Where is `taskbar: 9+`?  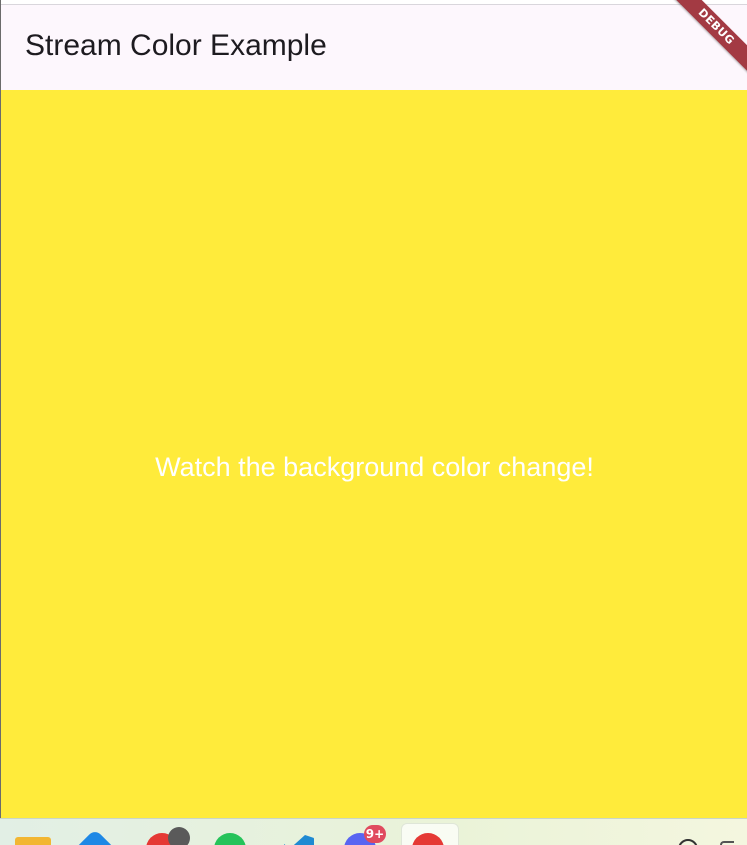 taskbar: 9+ is located at coordinates (373, 831).